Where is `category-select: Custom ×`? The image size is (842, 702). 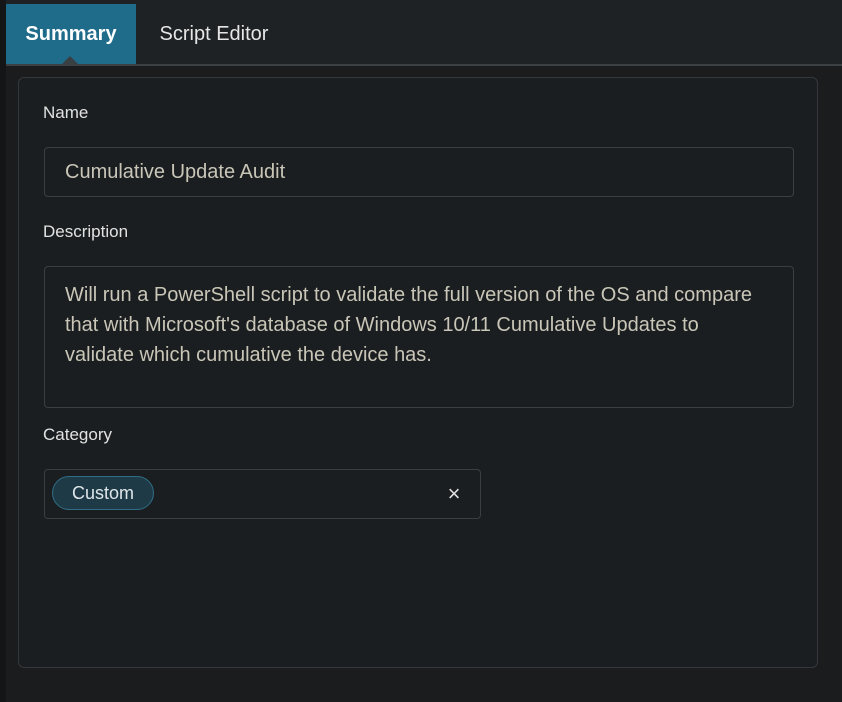
category-select: Custom × is located at coordinates (262, 494).